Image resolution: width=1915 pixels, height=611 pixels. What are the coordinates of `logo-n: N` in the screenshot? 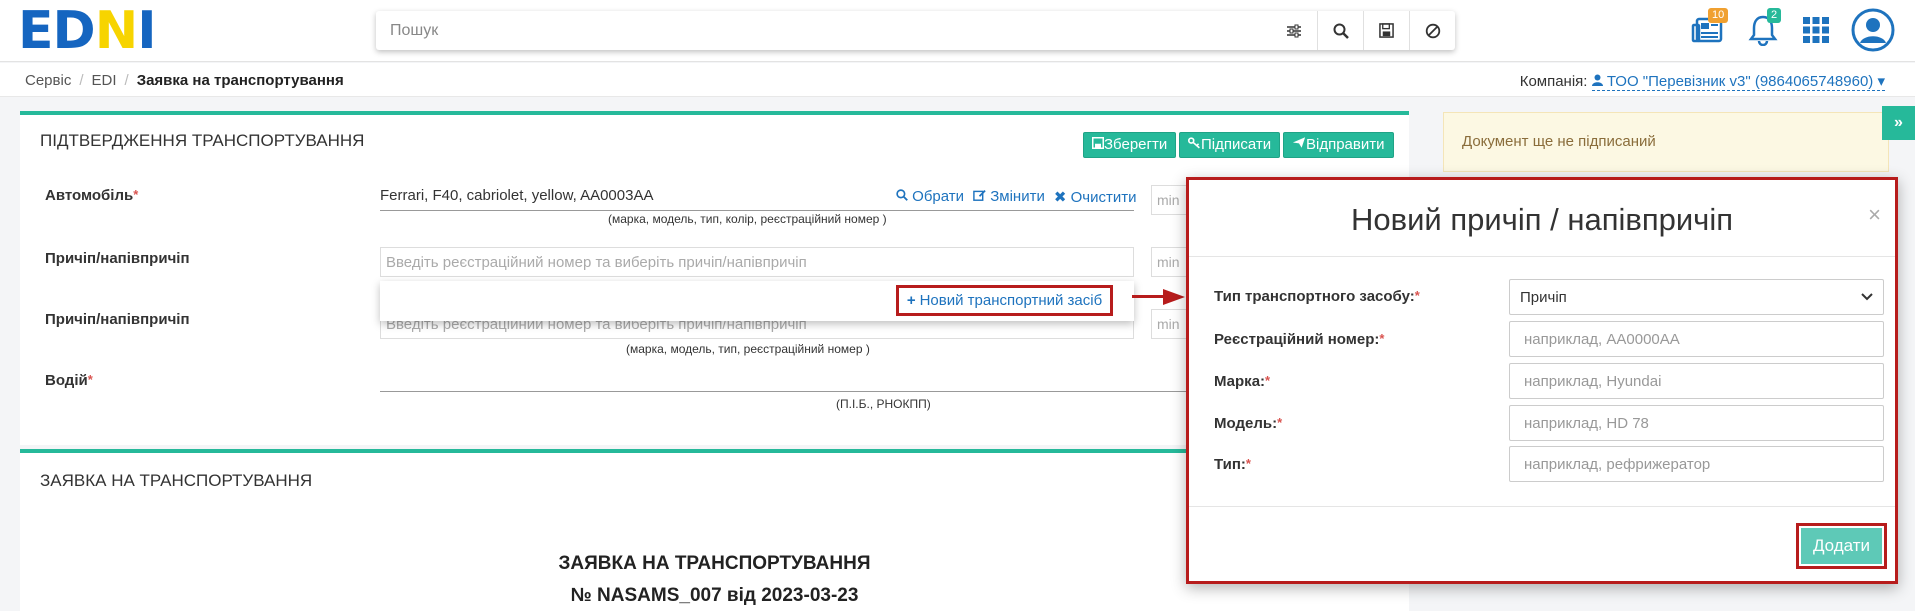 It's located at (116, 31).